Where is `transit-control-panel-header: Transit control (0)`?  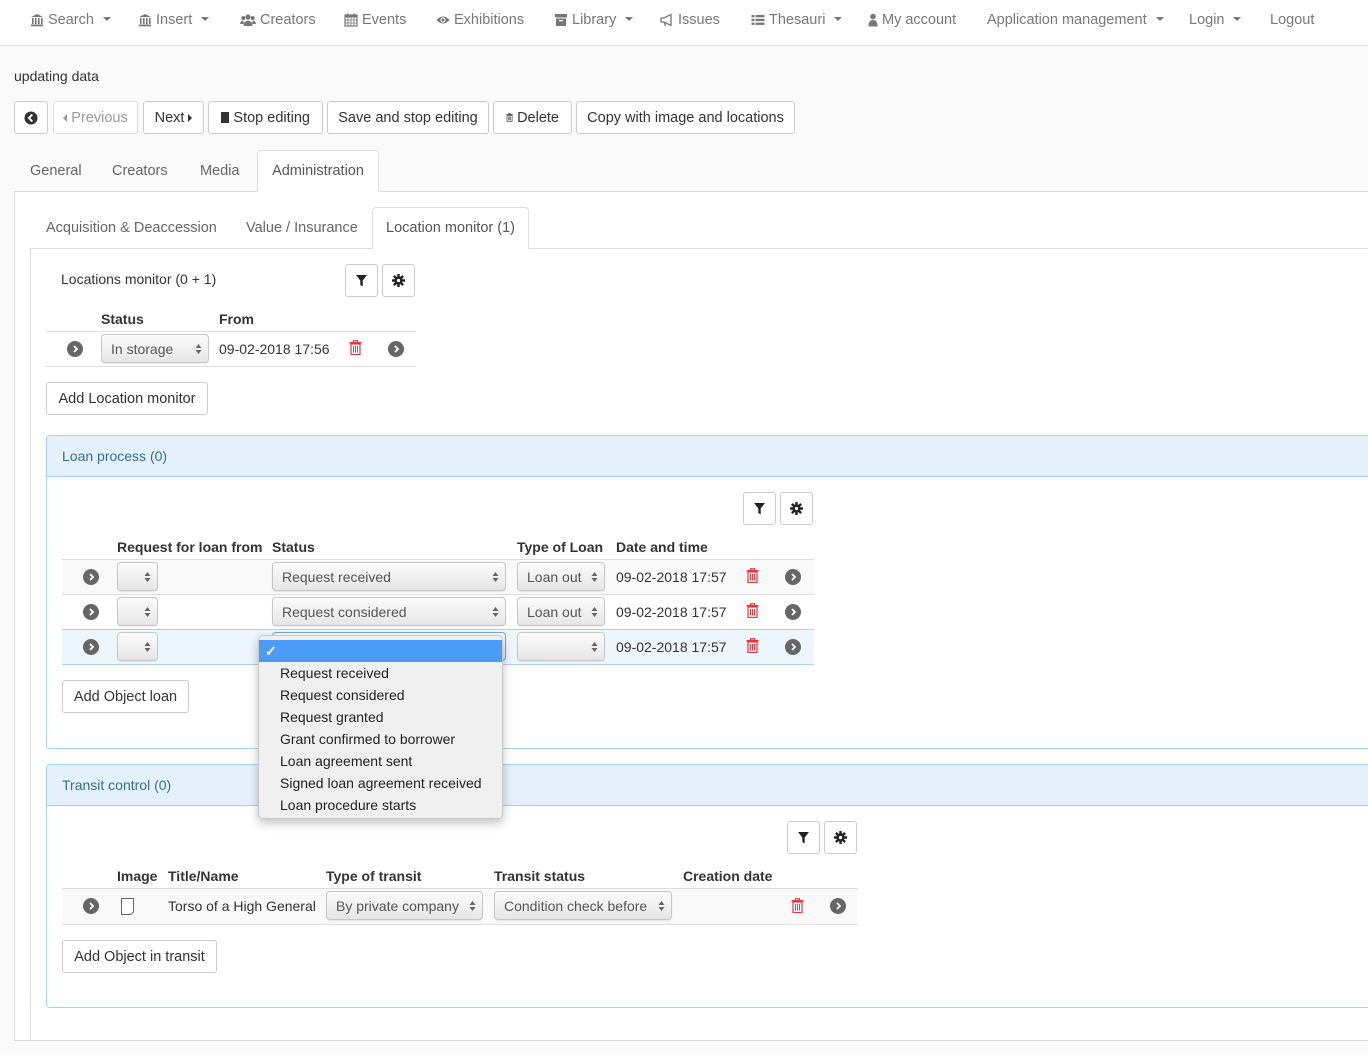
transit-control-panel-header: Transit control (0) is located at coordinates (707, 785).